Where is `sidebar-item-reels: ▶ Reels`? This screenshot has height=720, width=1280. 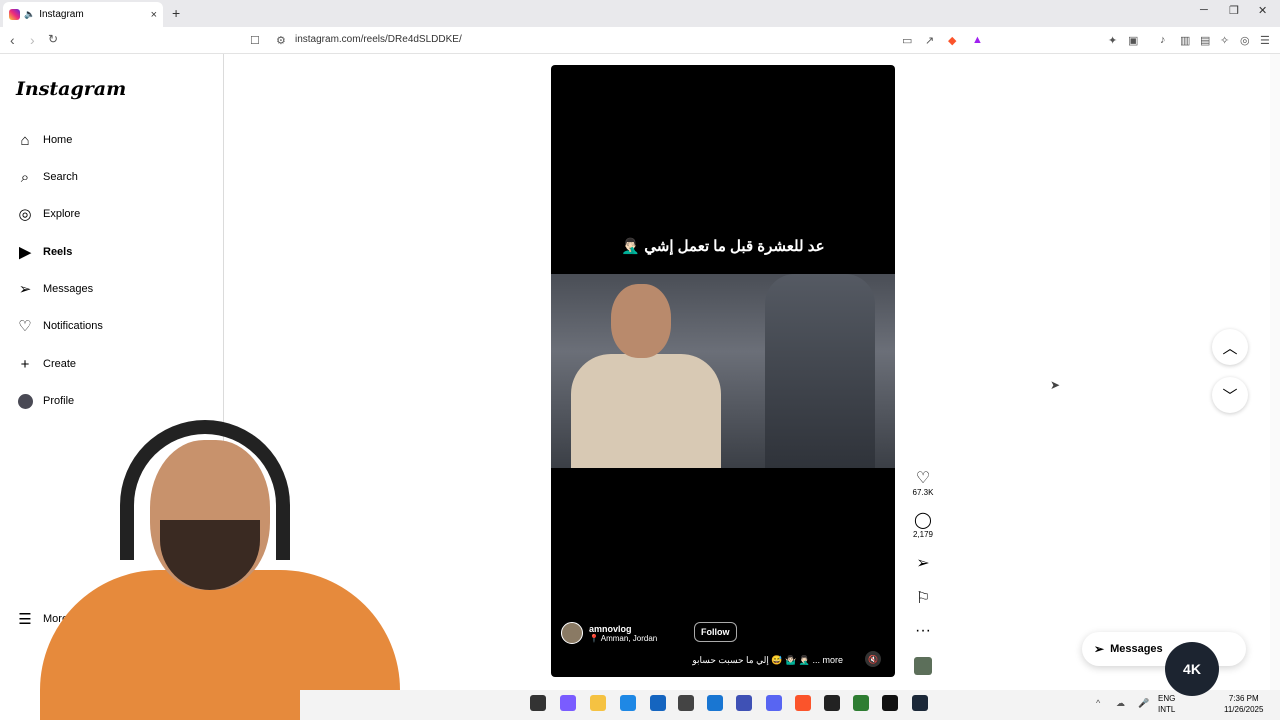
sidebar-item-reels: ▶ Reels is located at coordinates (44, 252).